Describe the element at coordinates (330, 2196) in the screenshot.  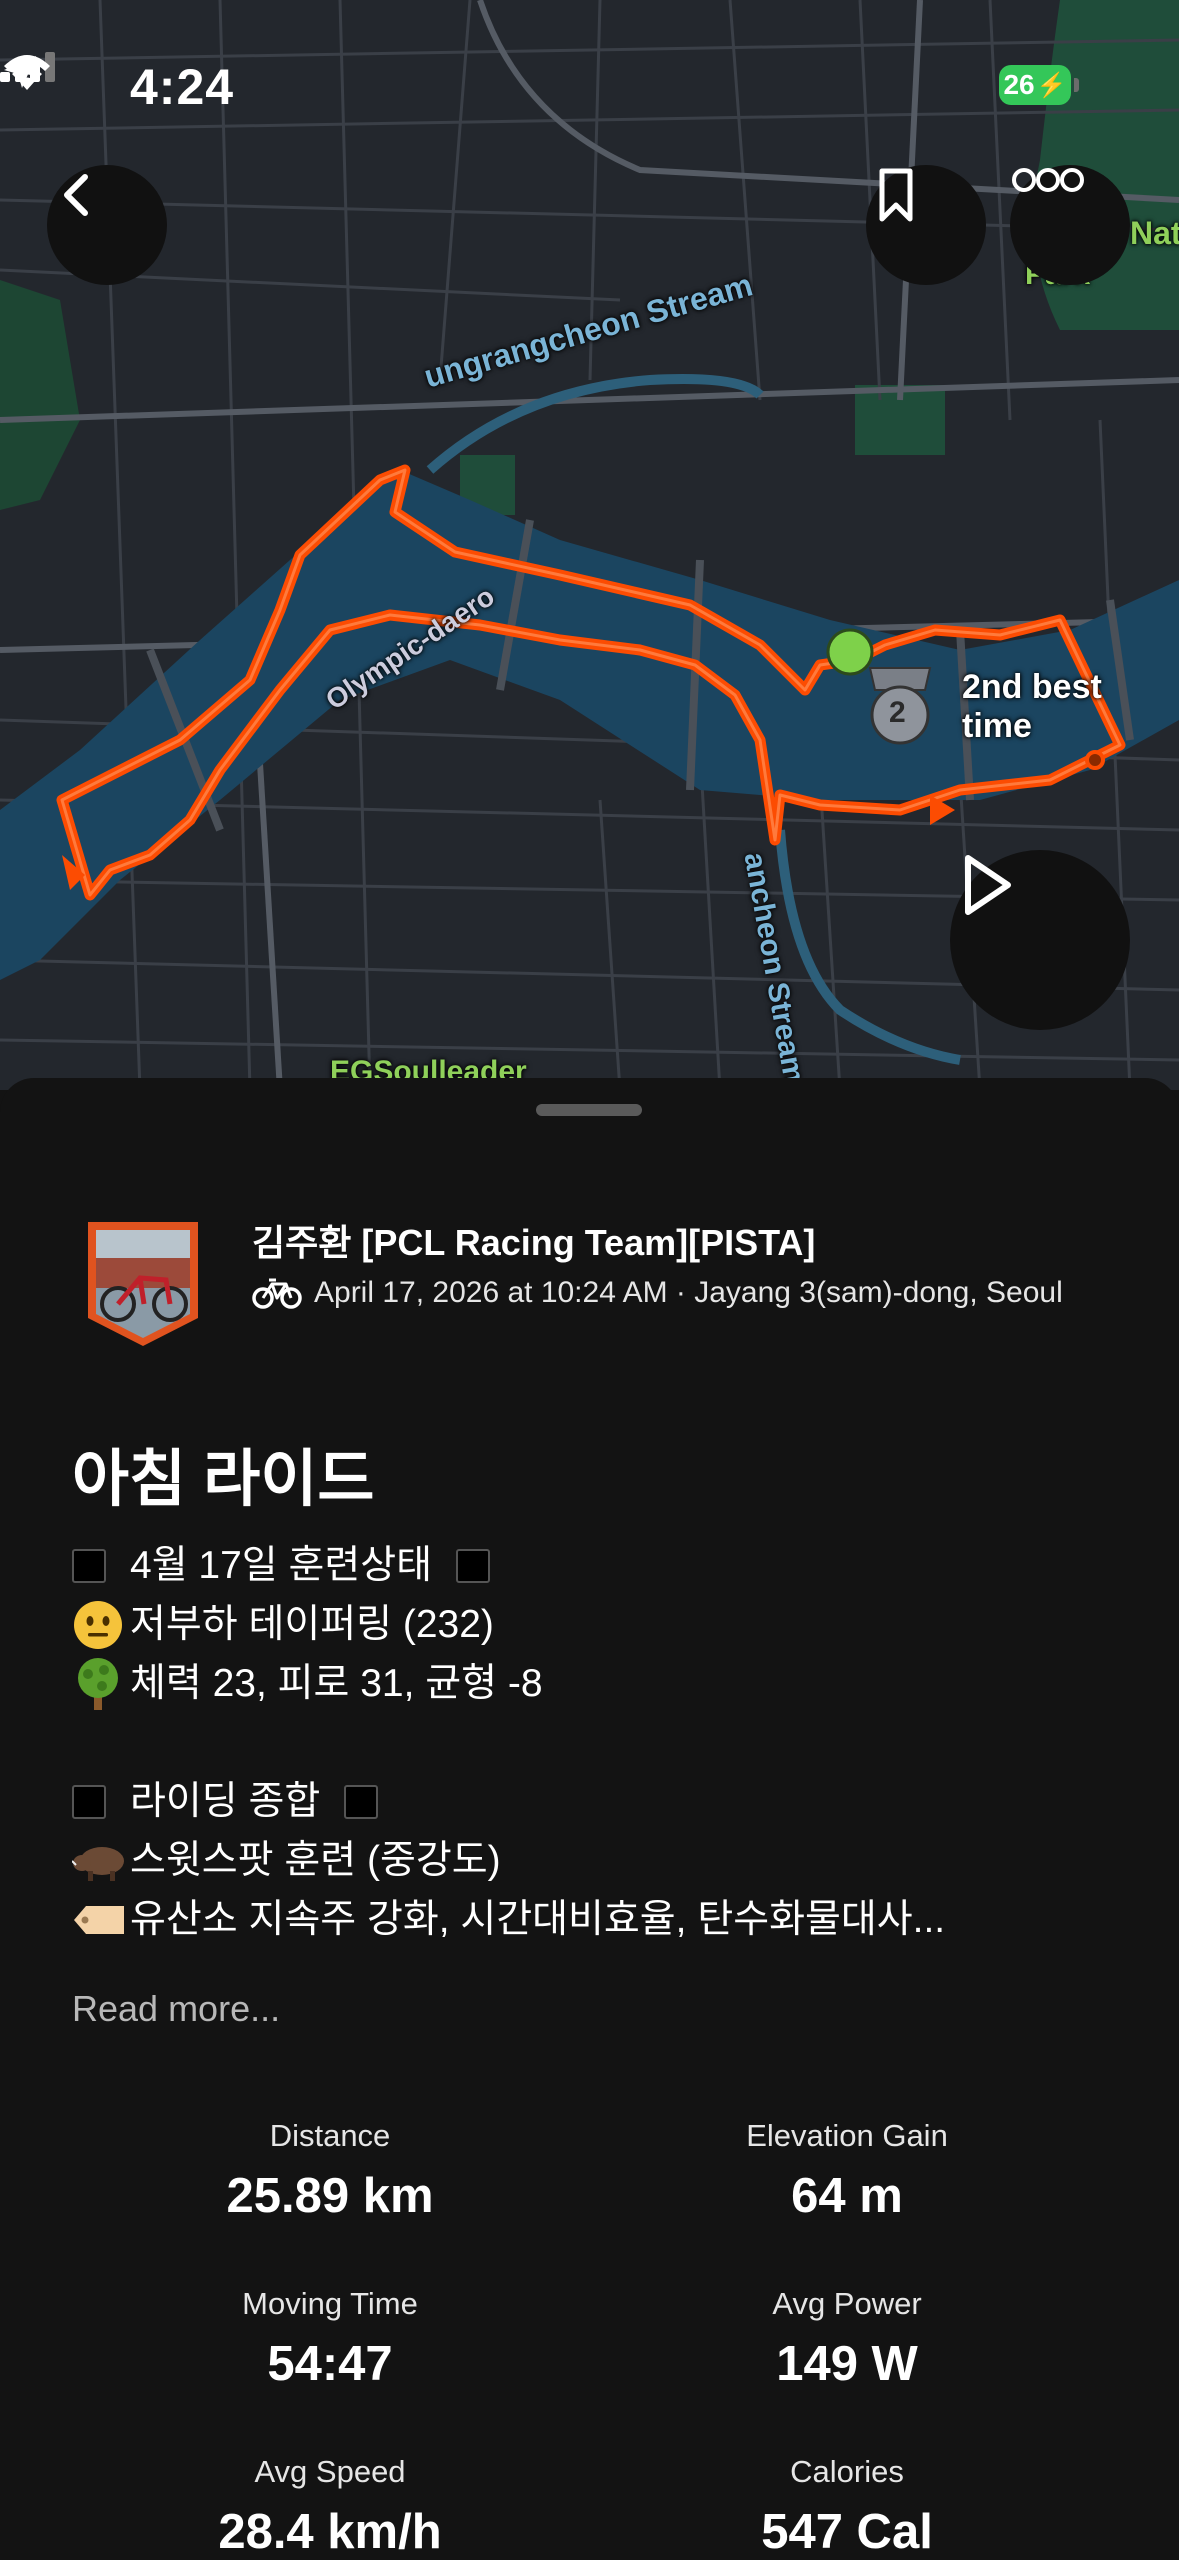
I see `stat-value: 25.89 km` at that location.